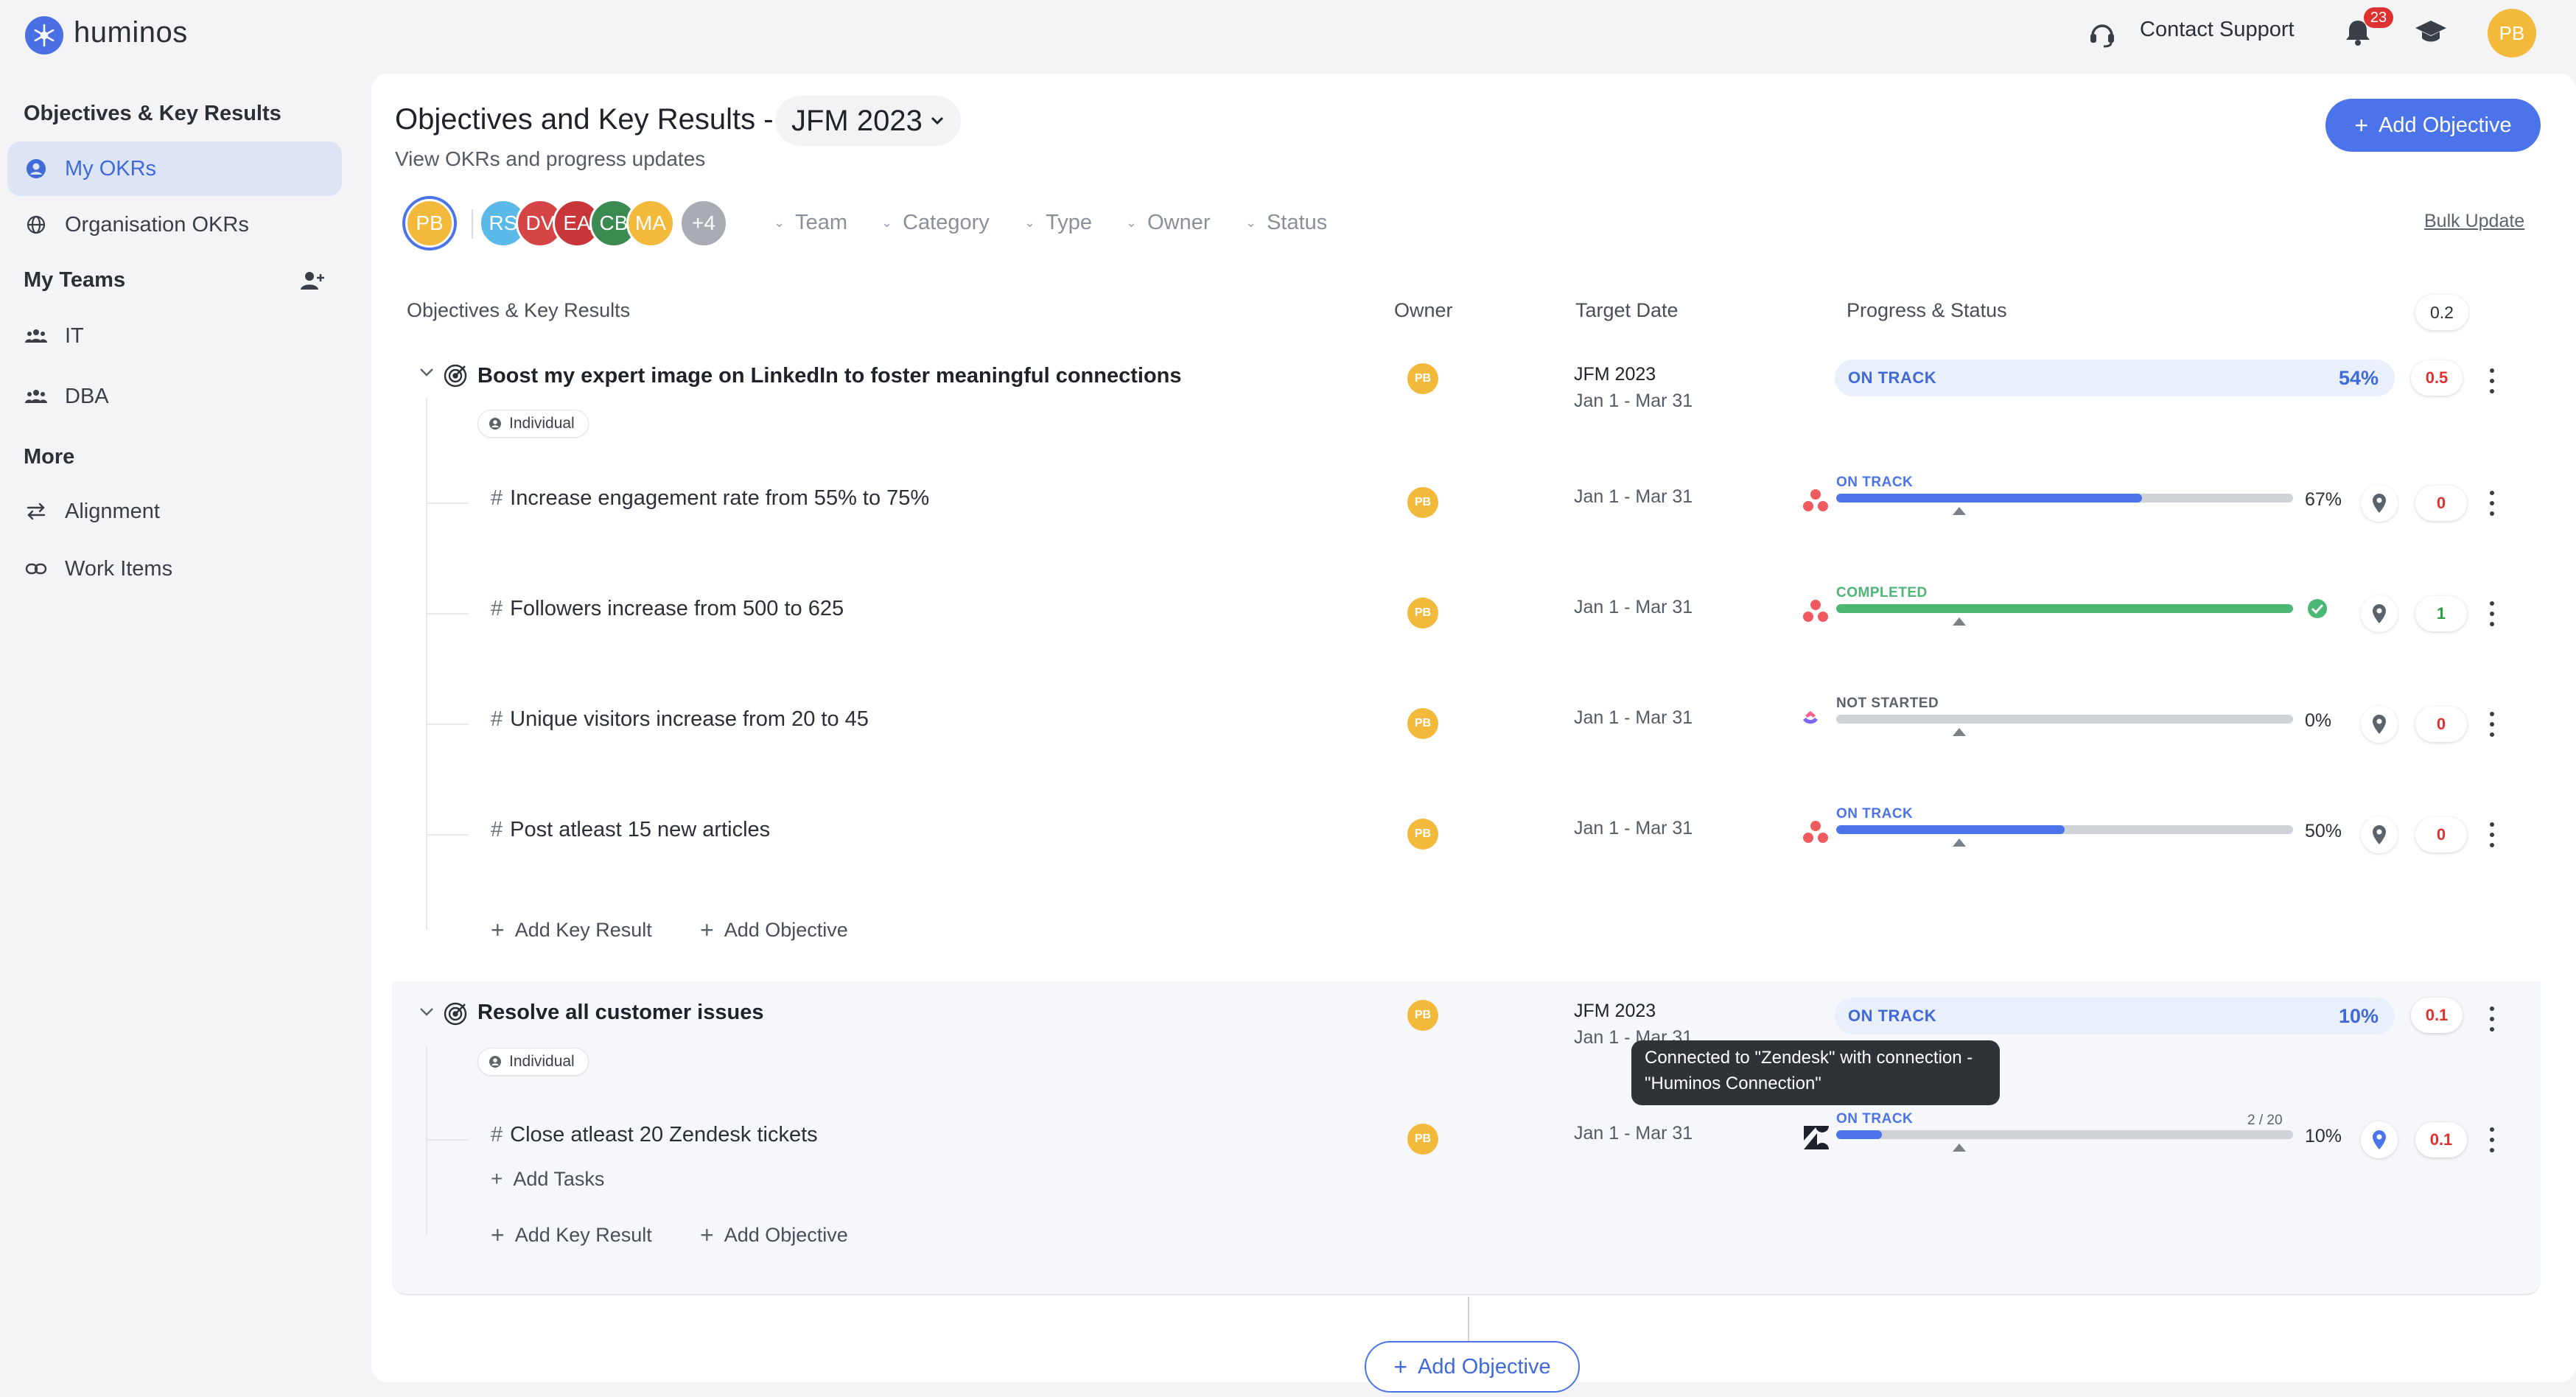 The height and width of the screenshot is (1397, 2576). What do you see at coordinates (2437, 1015) in the screenshot?
I see `objective-score: 0.1` at bounding box center [2437, 1015].